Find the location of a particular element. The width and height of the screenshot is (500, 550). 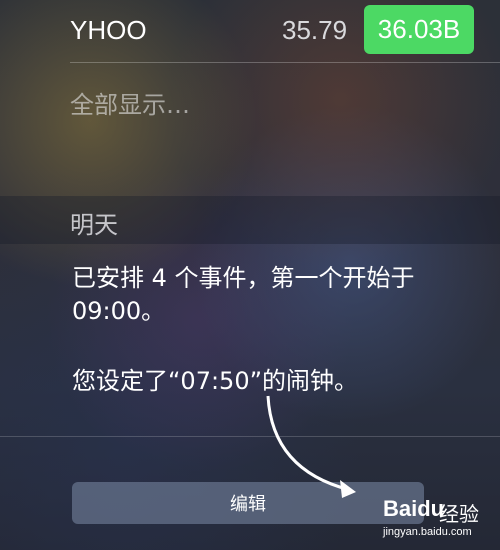

stock-market-cap-badge: 36.03B is located at coordinates (419, 29).